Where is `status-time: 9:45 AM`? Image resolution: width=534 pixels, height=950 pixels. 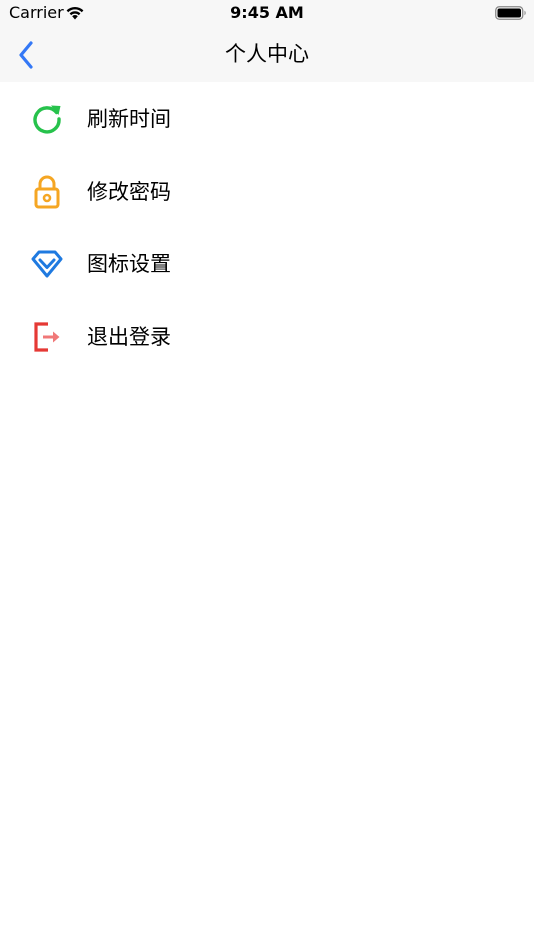 status-time: 9:45 AM is located at coordinates (267, 12).